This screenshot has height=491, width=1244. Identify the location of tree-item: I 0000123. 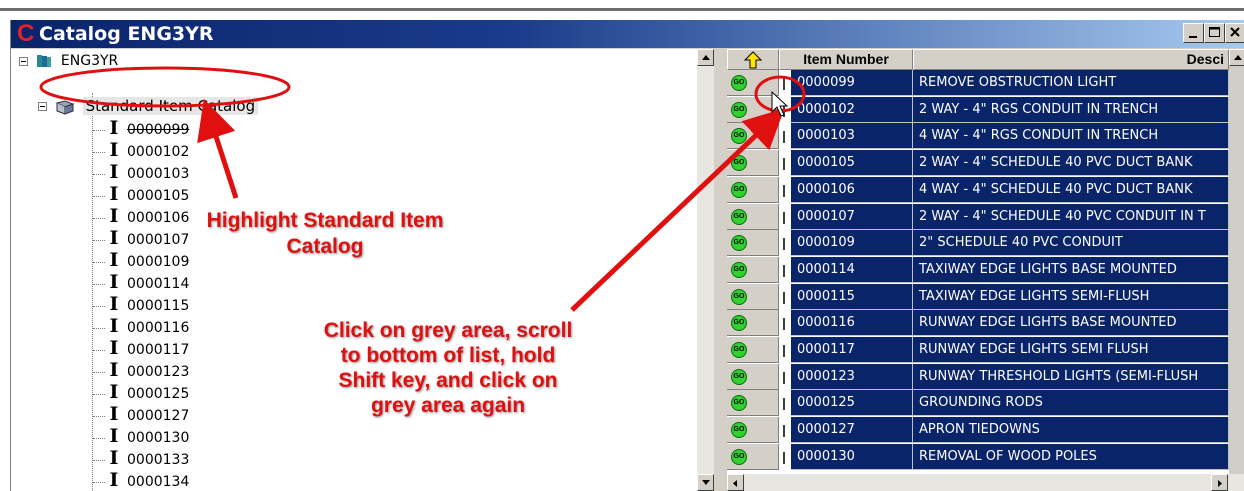
(141, 370).